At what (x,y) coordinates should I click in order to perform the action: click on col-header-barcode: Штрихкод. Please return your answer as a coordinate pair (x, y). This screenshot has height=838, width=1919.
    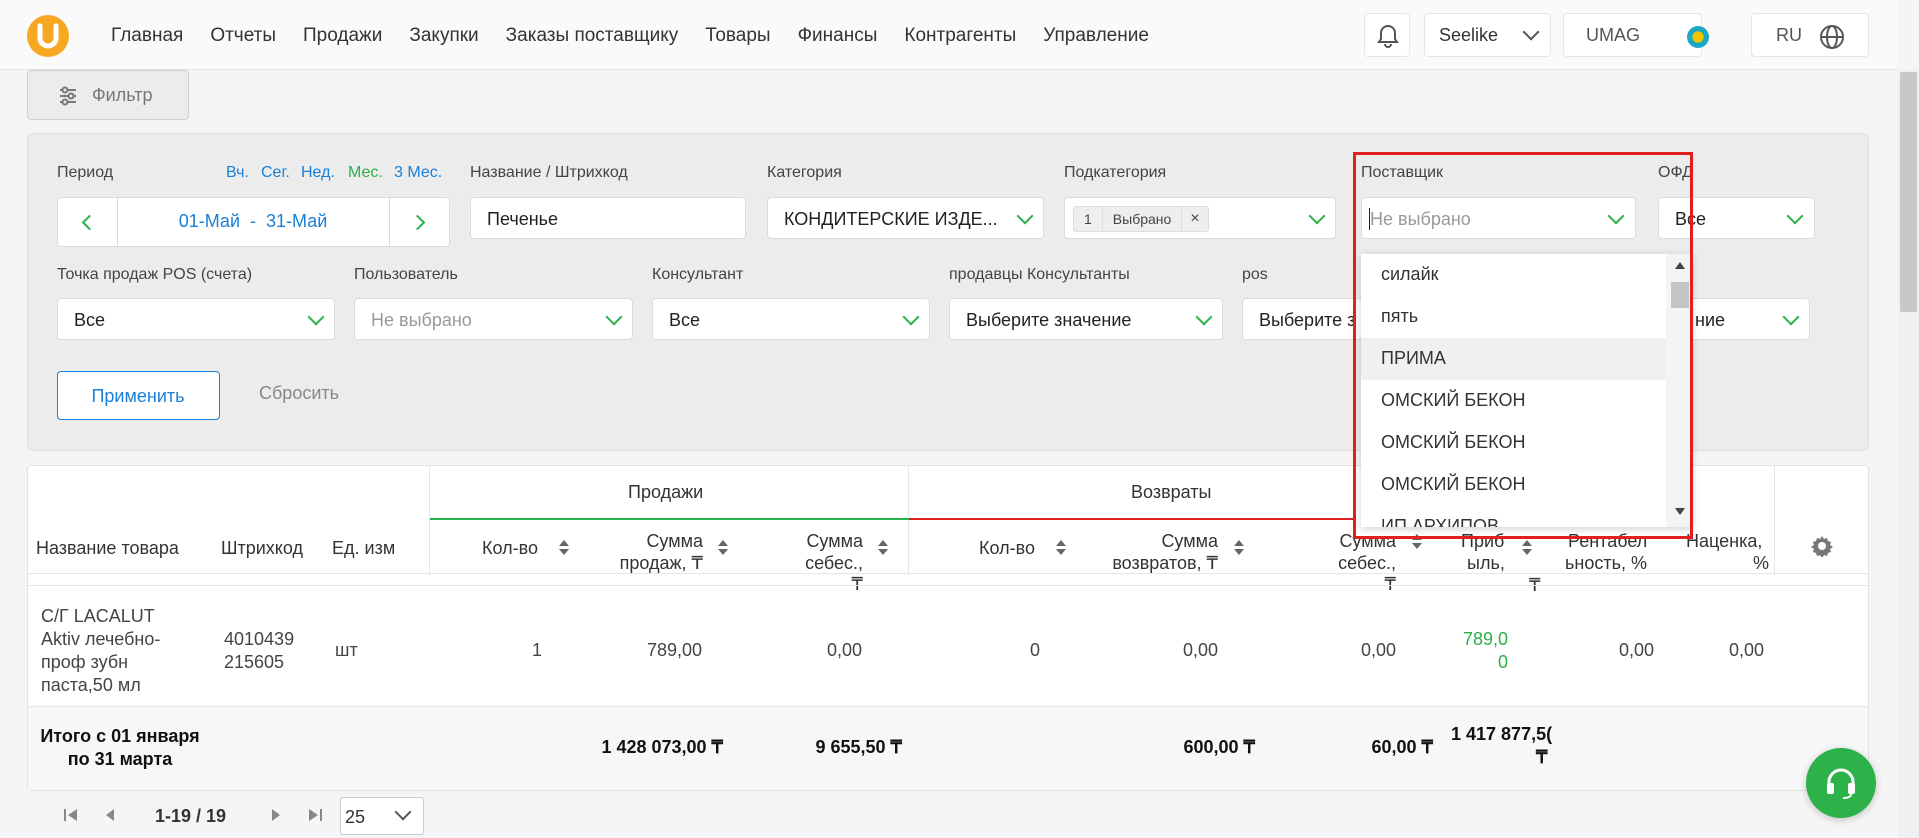
    Looking at the image, I should click on (262, 548).